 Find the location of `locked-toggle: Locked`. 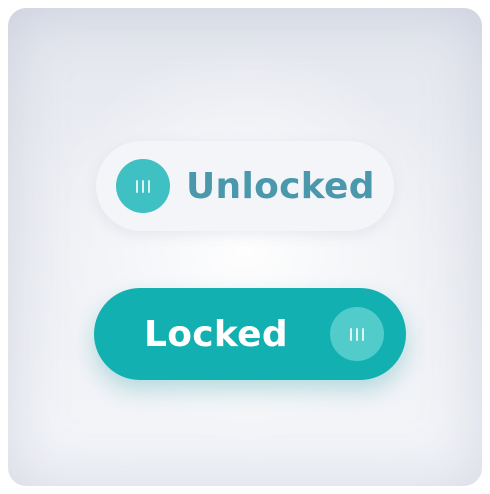

locked-toggle: Locked is located at coordinates (250, 334).